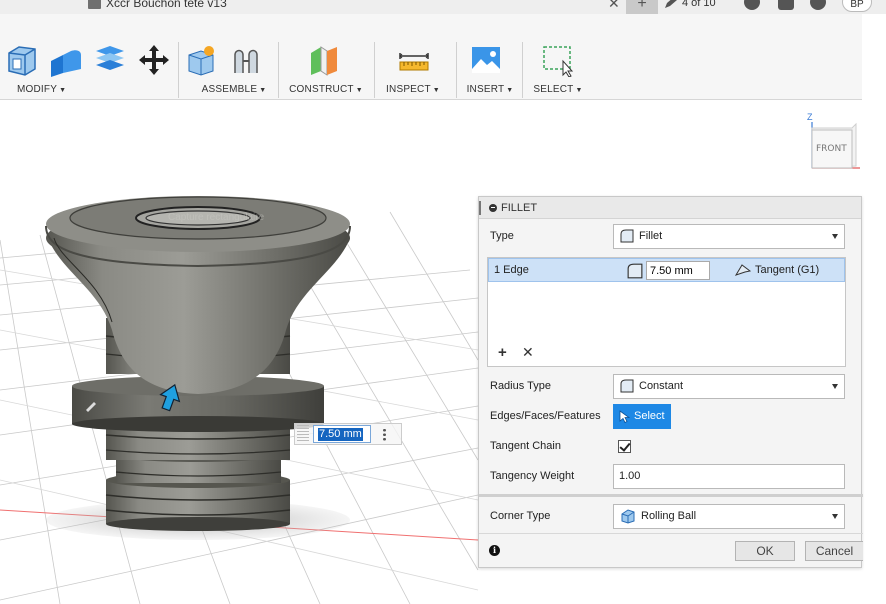 This screenshot has height=604, width=886. I want to click on shell-icon, so click(110, 58).